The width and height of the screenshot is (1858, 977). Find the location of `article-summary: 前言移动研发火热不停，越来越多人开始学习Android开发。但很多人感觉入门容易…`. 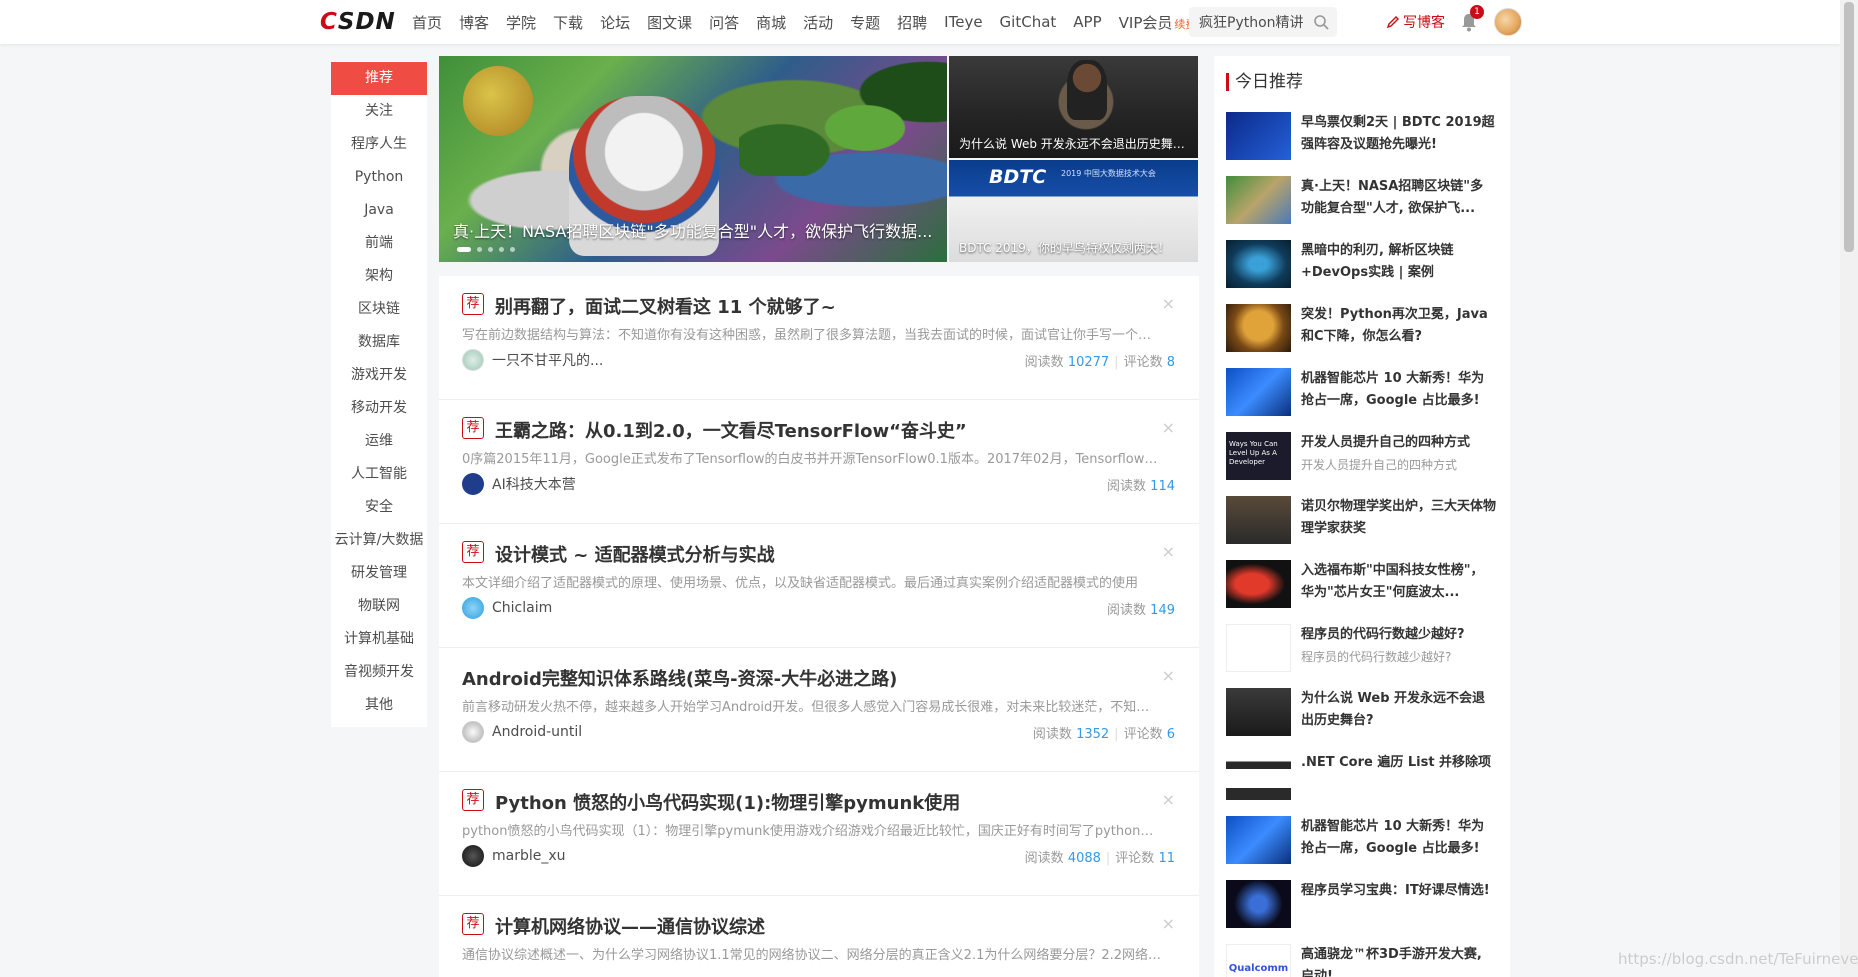

article-summary: 前言移动研发火热不停，越来越多人开始学习Android开发。但很多人感觉入门容易… is located at coordinates (812, 707).